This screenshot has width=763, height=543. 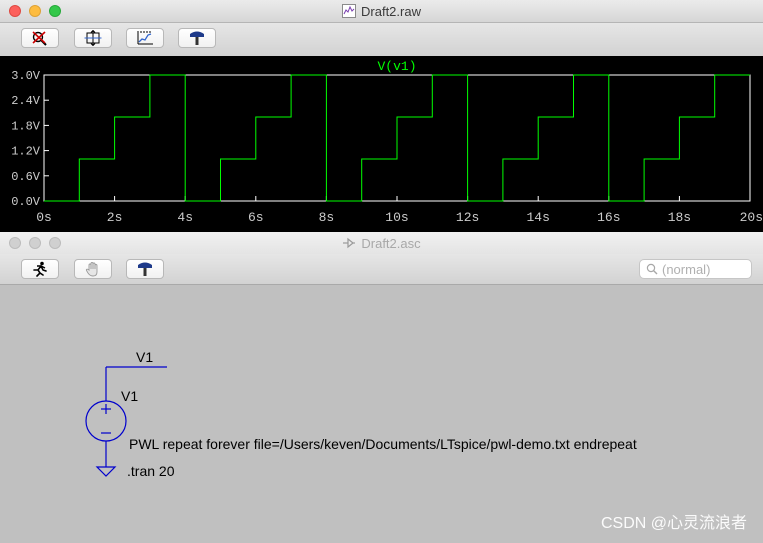 What do you see at coordinates (396, 66) in the screenshot?
I see `trace-label: V(v1)` at bounding box center [396, 66].